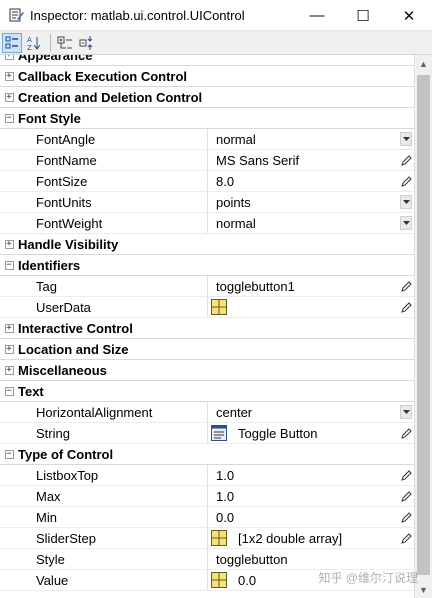 This screenshot has width=432, height=598. Describe the element at coordinates (311, 307) in the screenshot. I see `property-value-field` at that location.